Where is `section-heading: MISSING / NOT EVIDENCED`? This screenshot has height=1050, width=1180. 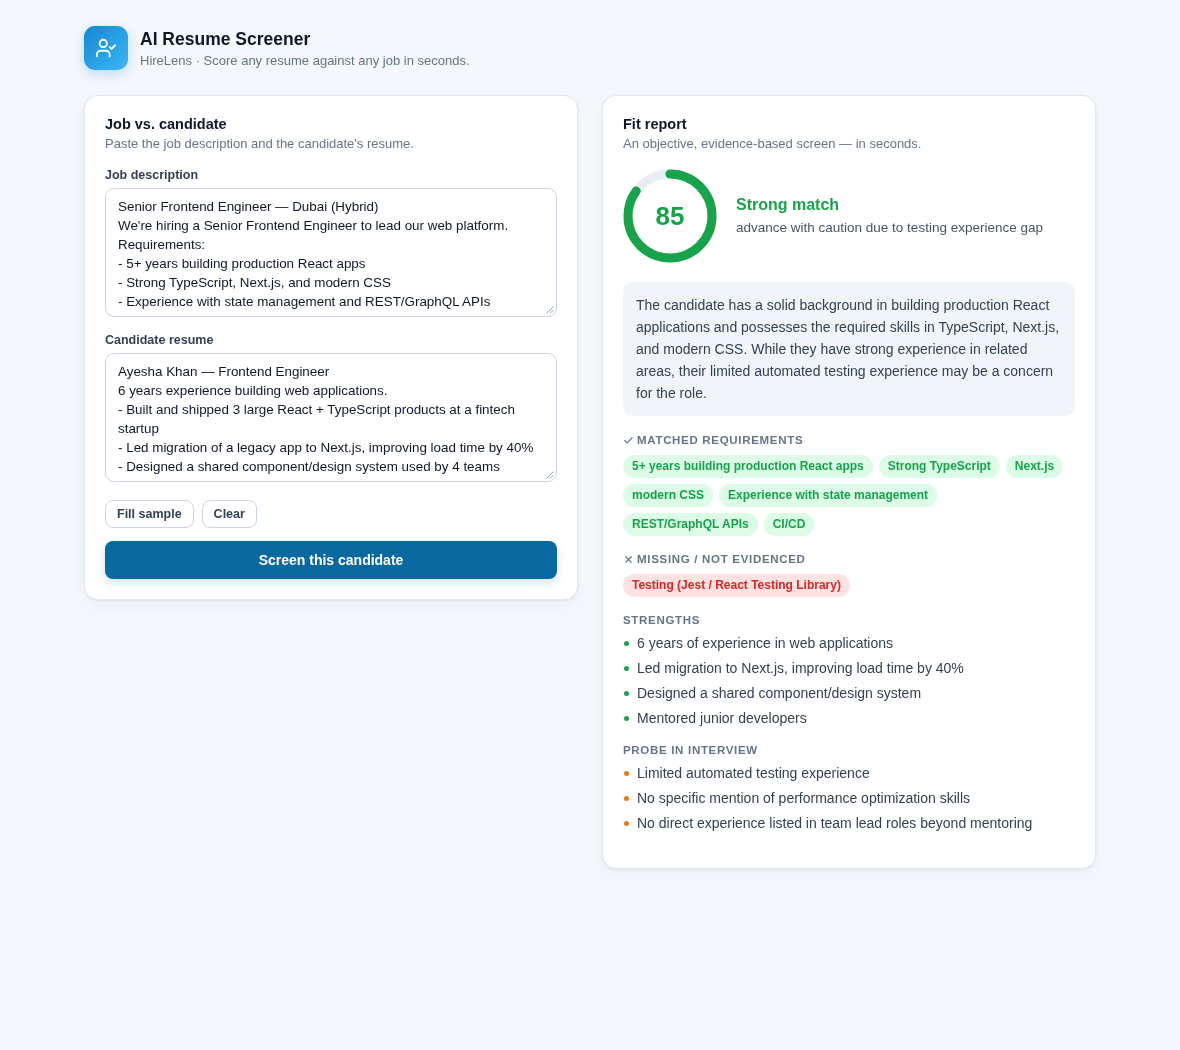 section-heading: MISSING / NOT EVIDENCED is located at coordinates (721, 559).